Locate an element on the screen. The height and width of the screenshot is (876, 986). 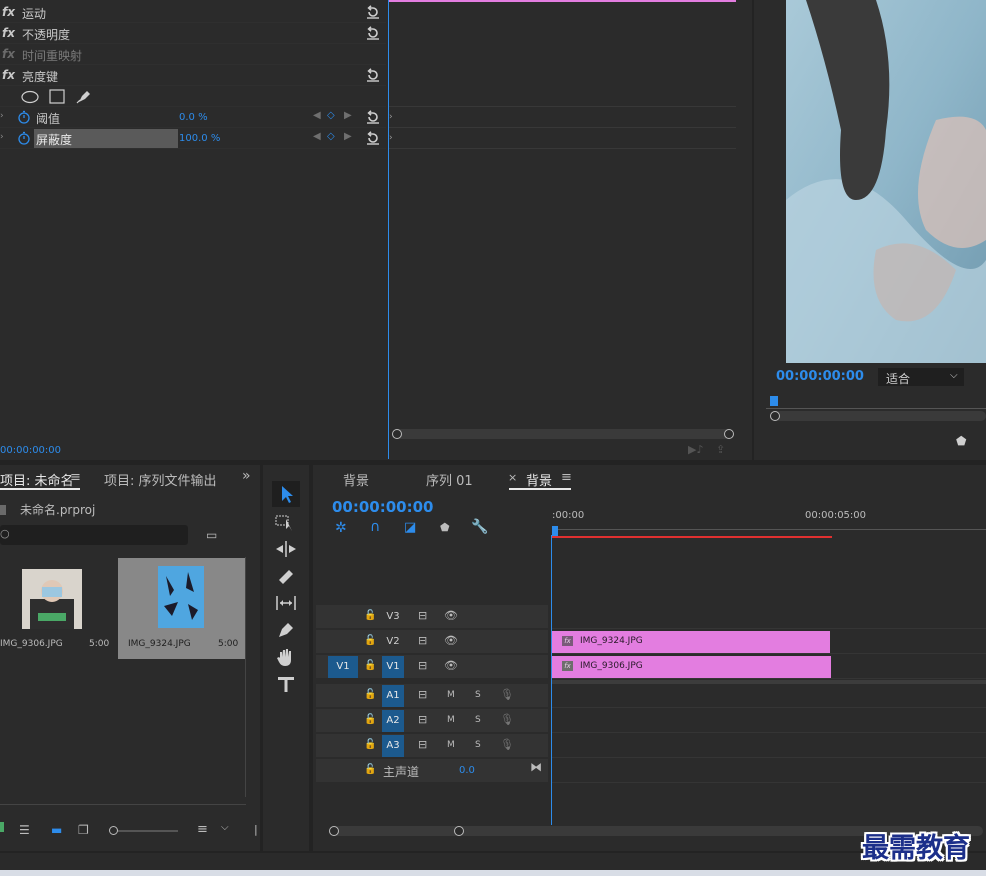
eye-icon: 👁 is located at coordinates (451, 640).